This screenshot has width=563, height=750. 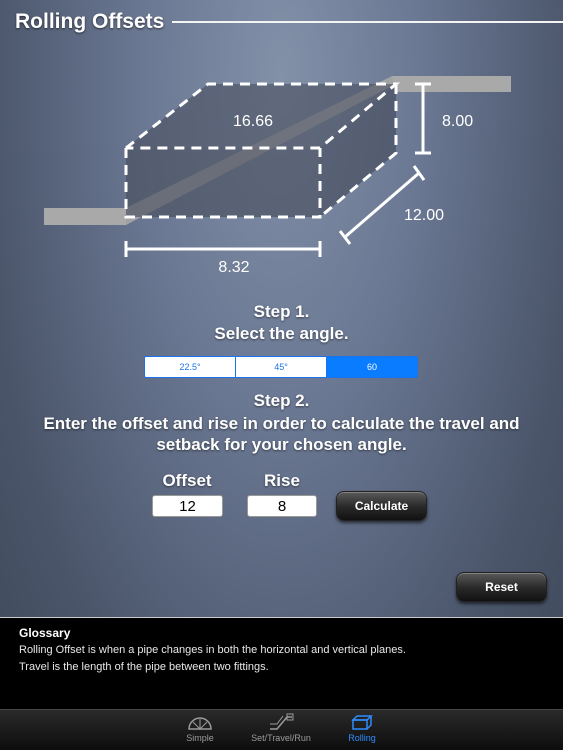 I want to click on header: Rolling Offsets, so click(x=281, y=22).